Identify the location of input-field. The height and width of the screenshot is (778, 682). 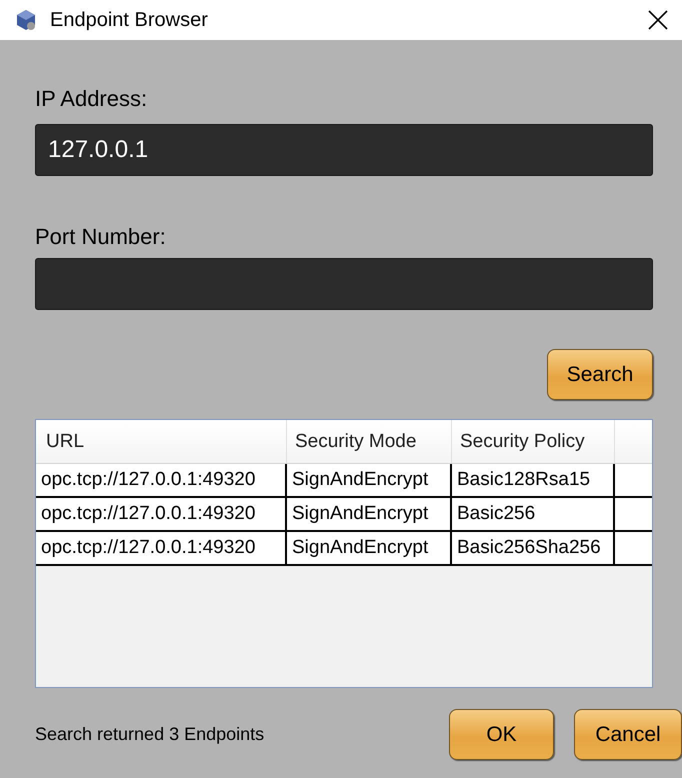
(344, 284).